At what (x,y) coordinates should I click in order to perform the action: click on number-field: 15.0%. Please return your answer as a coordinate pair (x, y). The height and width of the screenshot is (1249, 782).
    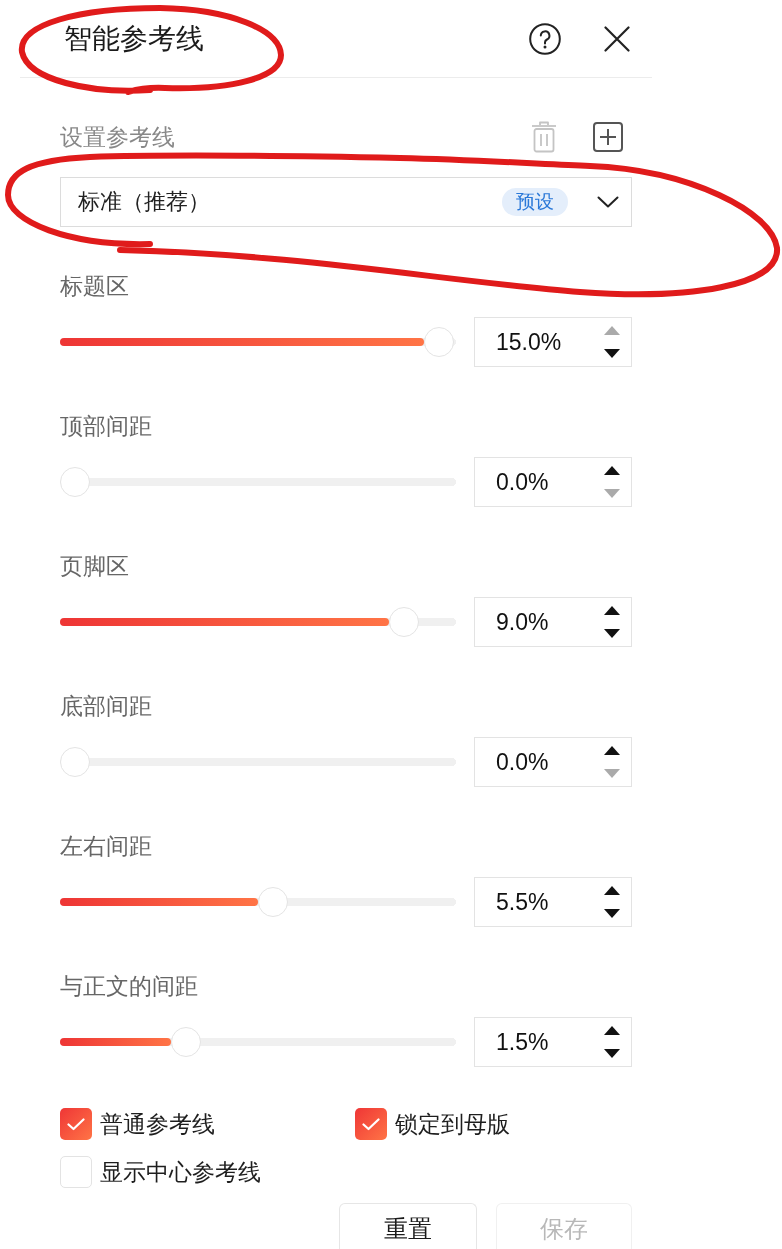
    Looking at the image, I should click on (553, 342).